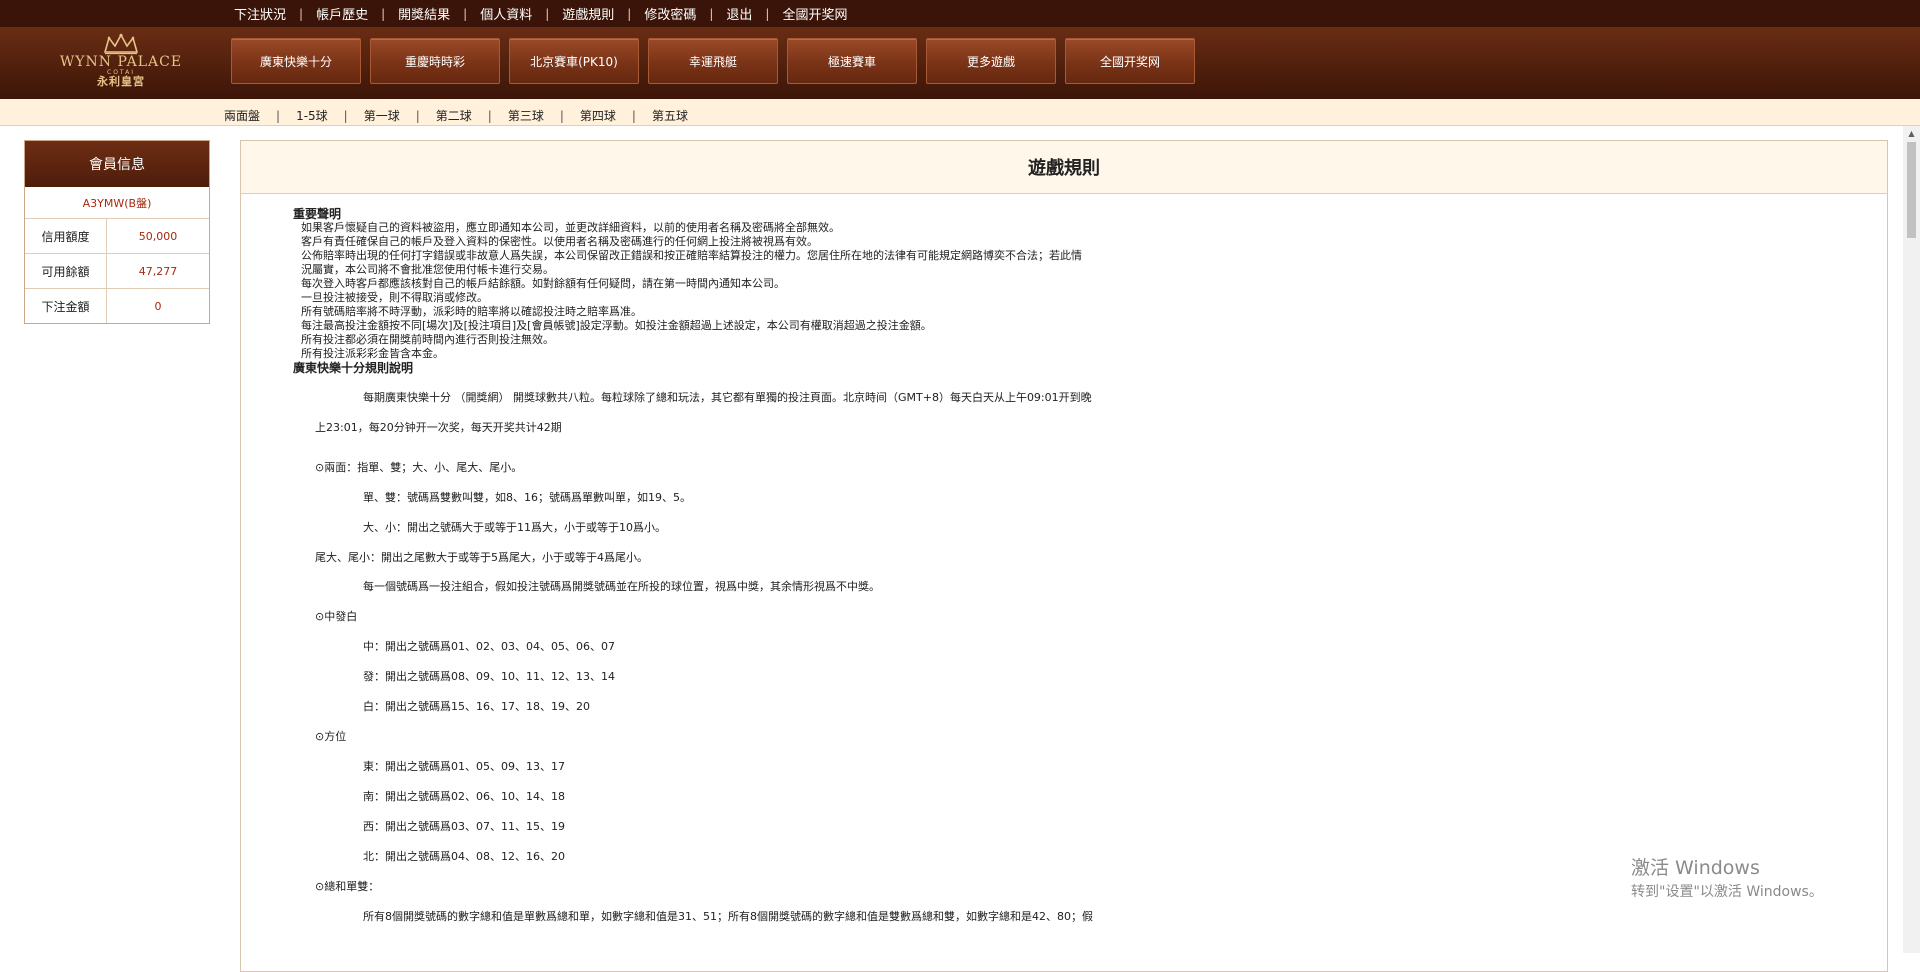 The image size is (1920, 972). What do you see at coordinates (1911, 539) in the screenshot?
I see `vertical-scrollbar: ▲` at bounding box center [1911, 539].